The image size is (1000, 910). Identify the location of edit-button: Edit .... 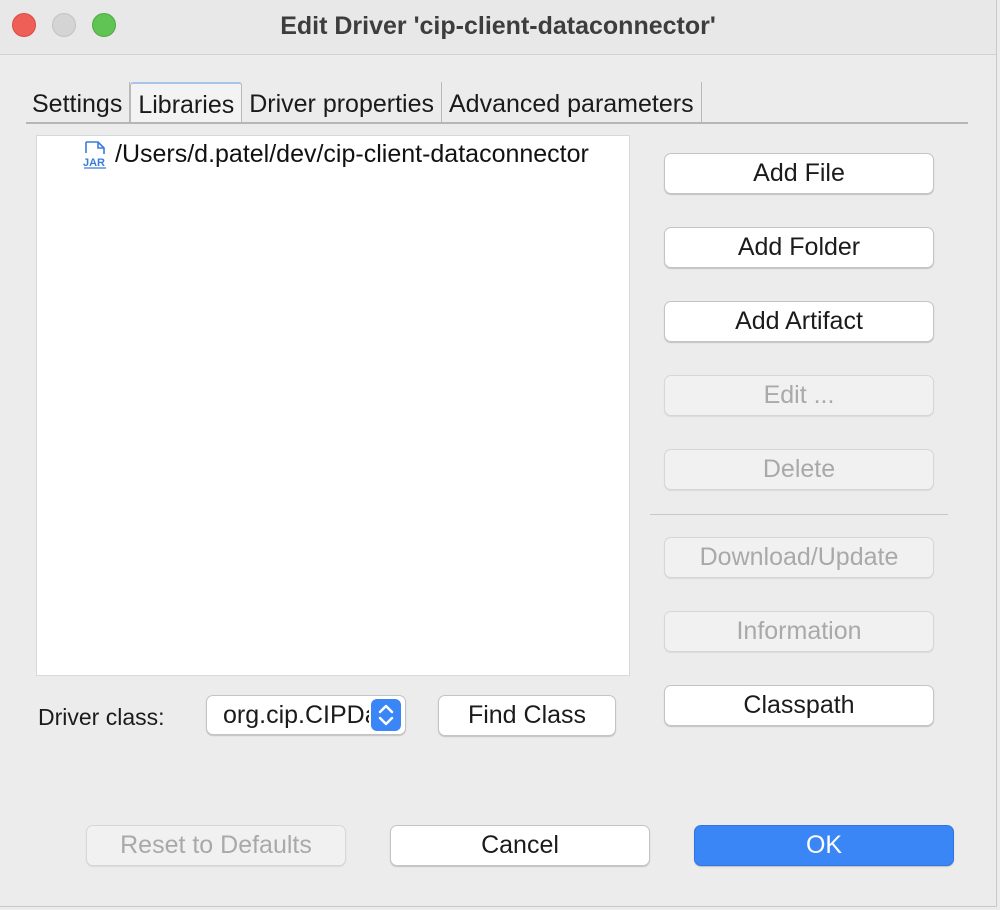
(799, 395).